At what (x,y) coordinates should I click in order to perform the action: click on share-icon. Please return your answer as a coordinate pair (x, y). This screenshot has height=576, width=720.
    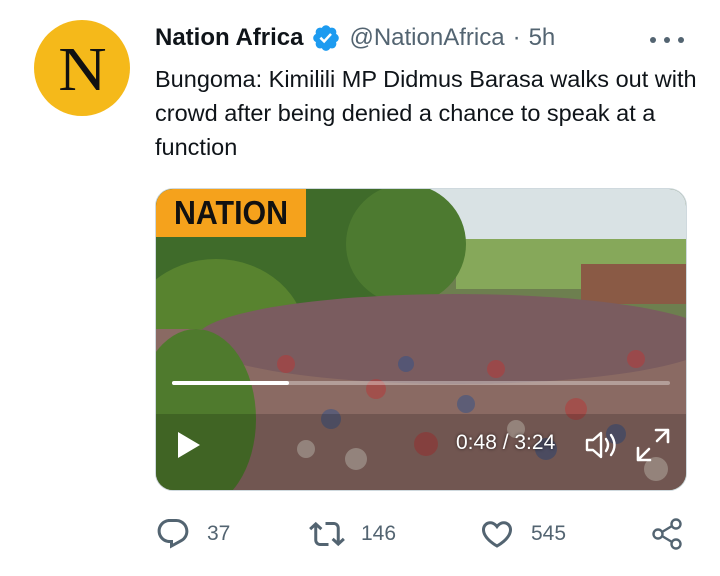
    Looking at the image, I should click on (667, 534).